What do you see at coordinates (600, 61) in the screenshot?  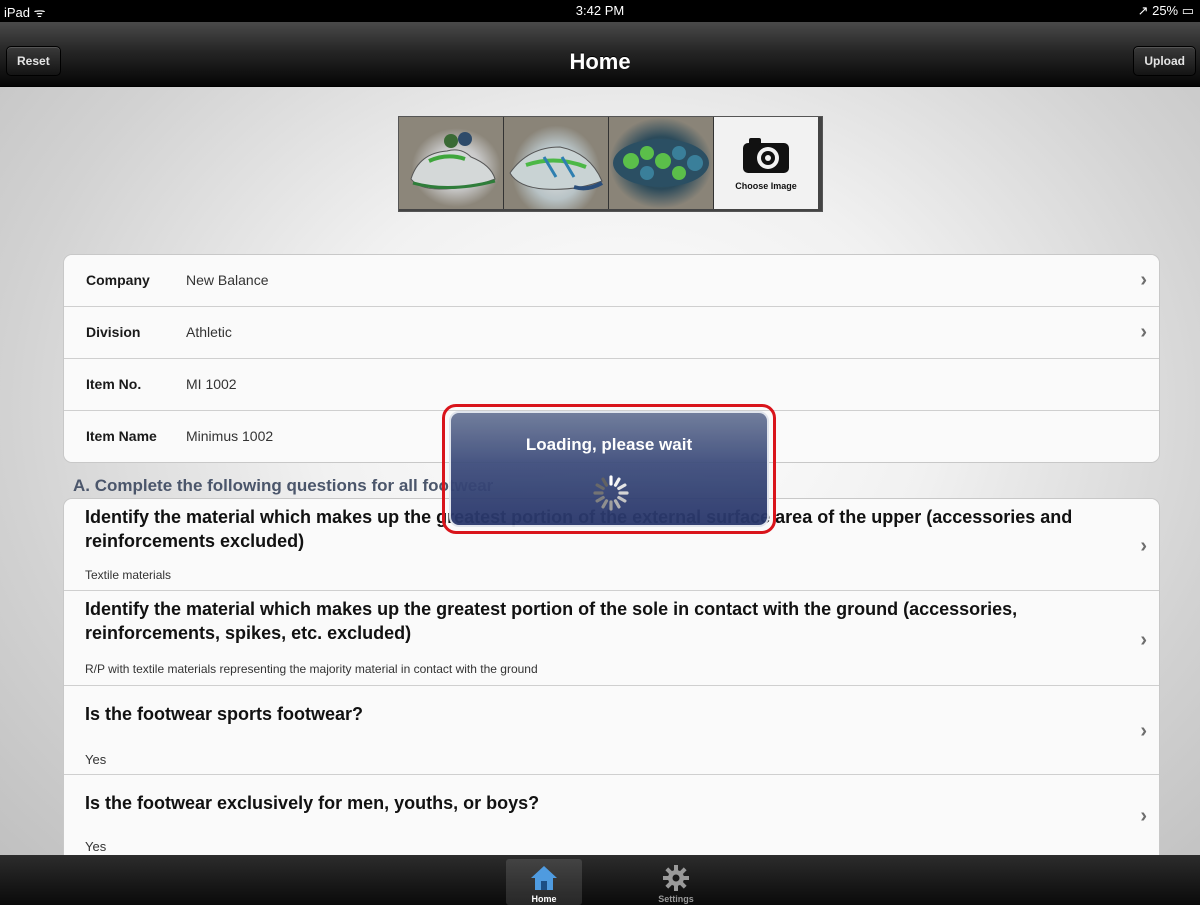 I see `page-title: Home` at bounding box center [600, 61].